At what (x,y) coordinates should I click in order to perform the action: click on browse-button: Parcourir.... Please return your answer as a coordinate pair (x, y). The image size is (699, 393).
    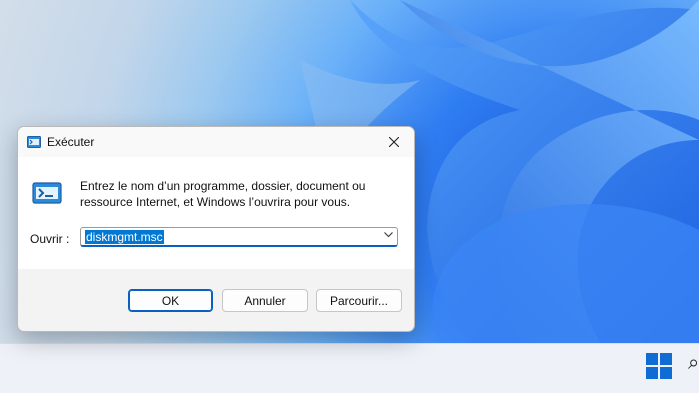
    Looking at the image, I should click on (359, 300).